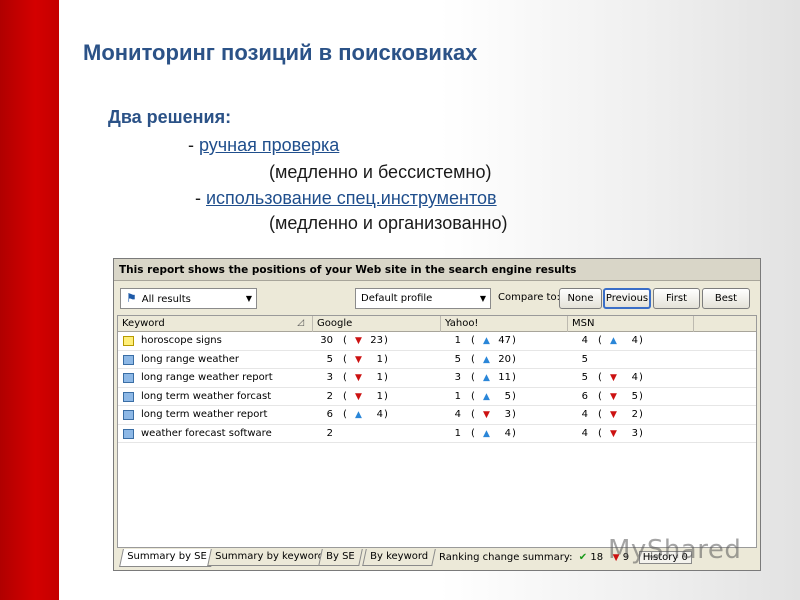 Image resolution: width=800 pixels, height=600 pixels. What do you see at coordinates (170, 117) in the screenshot?
I see `solutions-heading: Два решения:` at bounding box center [170, 117].